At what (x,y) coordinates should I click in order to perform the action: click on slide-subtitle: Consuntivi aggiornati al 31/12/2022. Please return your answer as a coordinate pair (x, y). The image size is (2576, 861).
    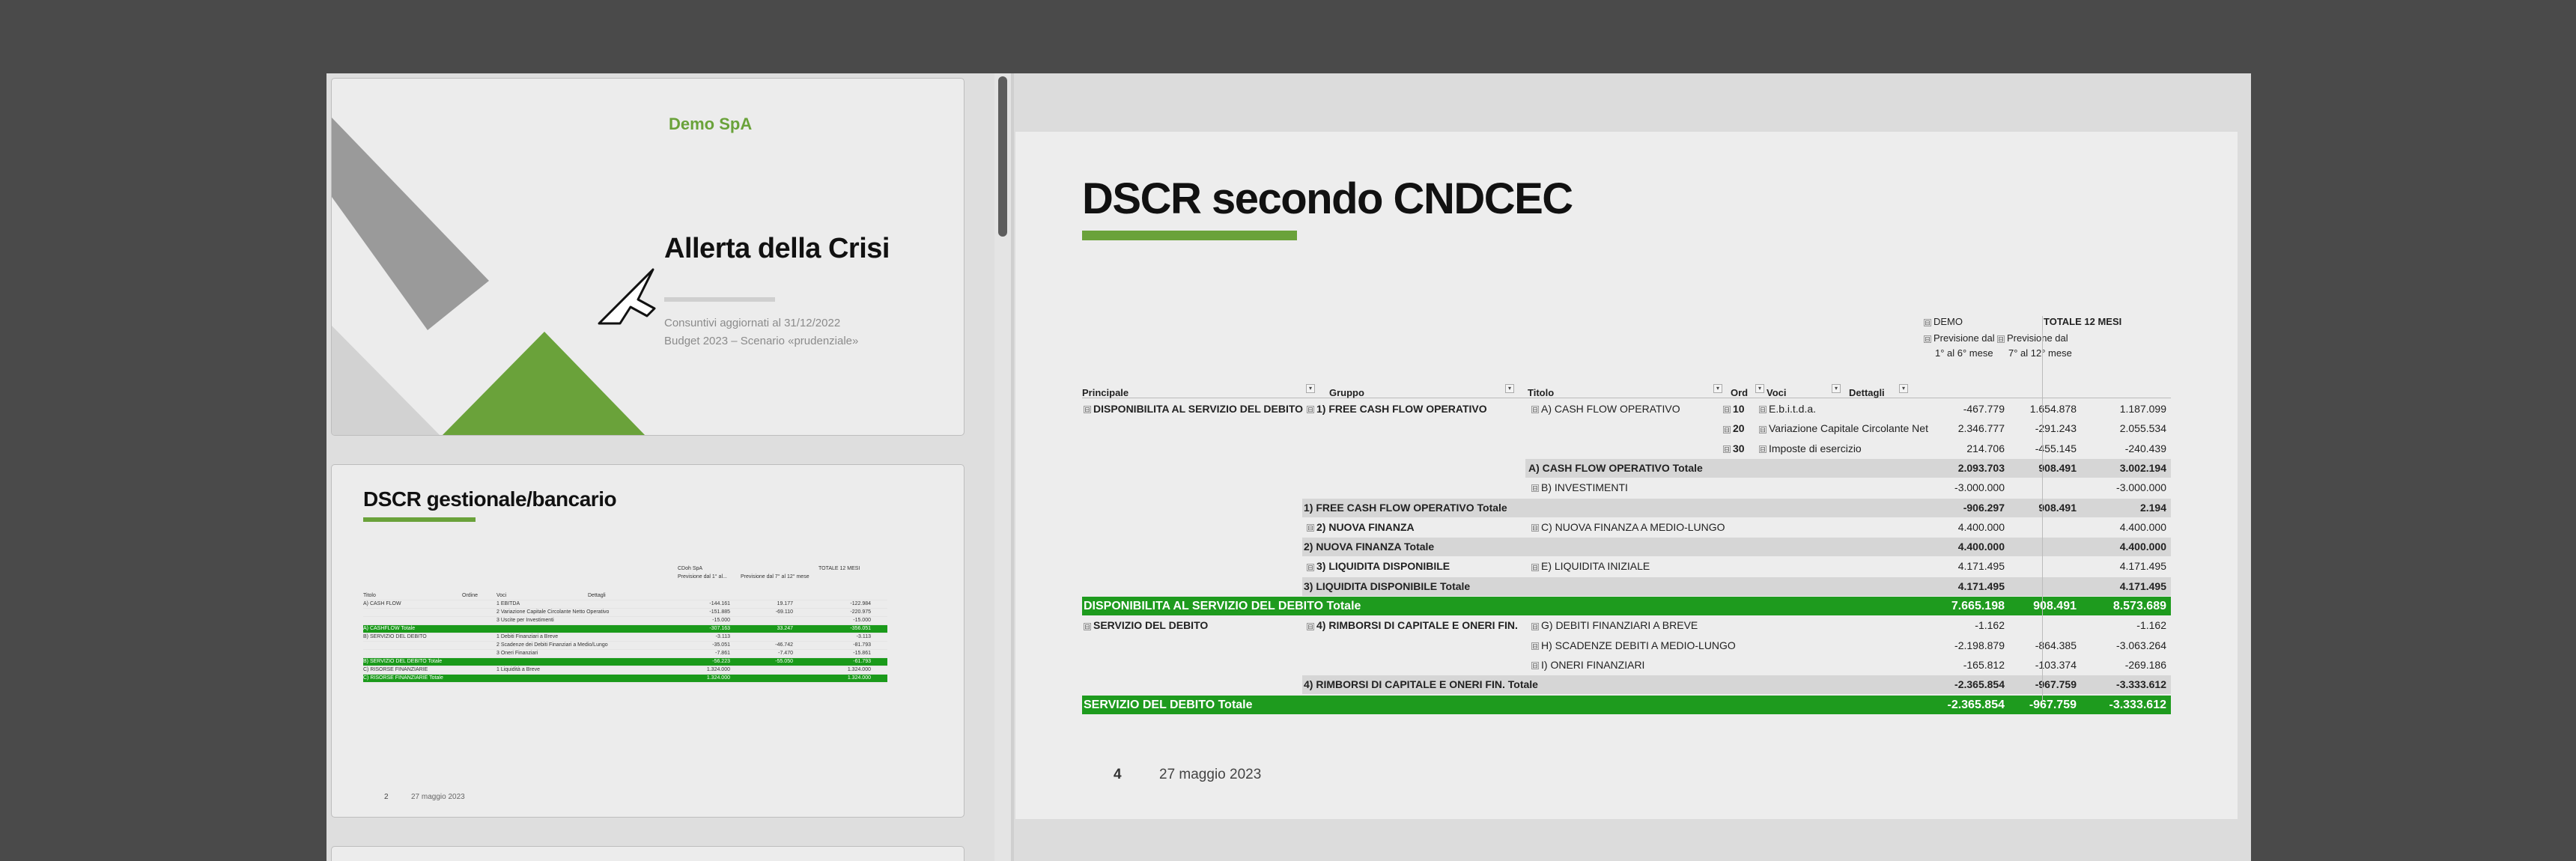
    Looking at the image, I should click on (752, 323).